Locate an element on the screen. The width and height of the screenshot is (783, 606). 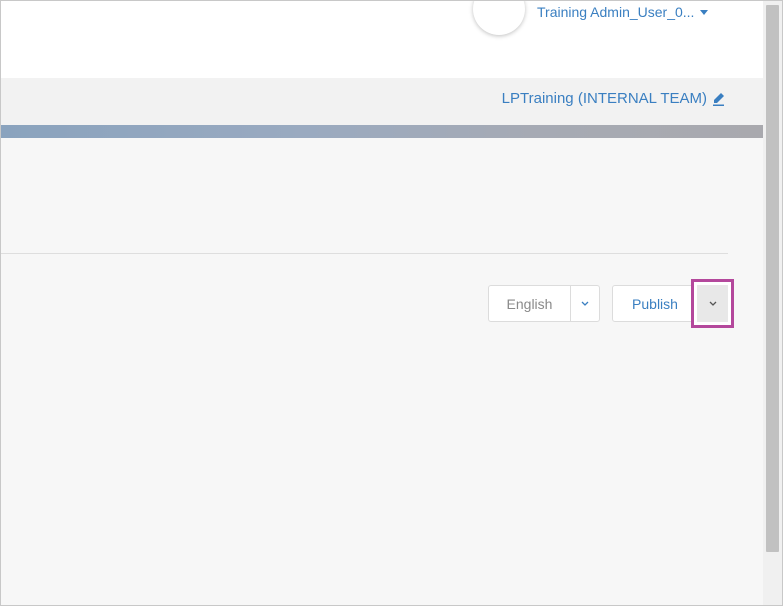
caret-down-icon is located at coordinates (704, 12).